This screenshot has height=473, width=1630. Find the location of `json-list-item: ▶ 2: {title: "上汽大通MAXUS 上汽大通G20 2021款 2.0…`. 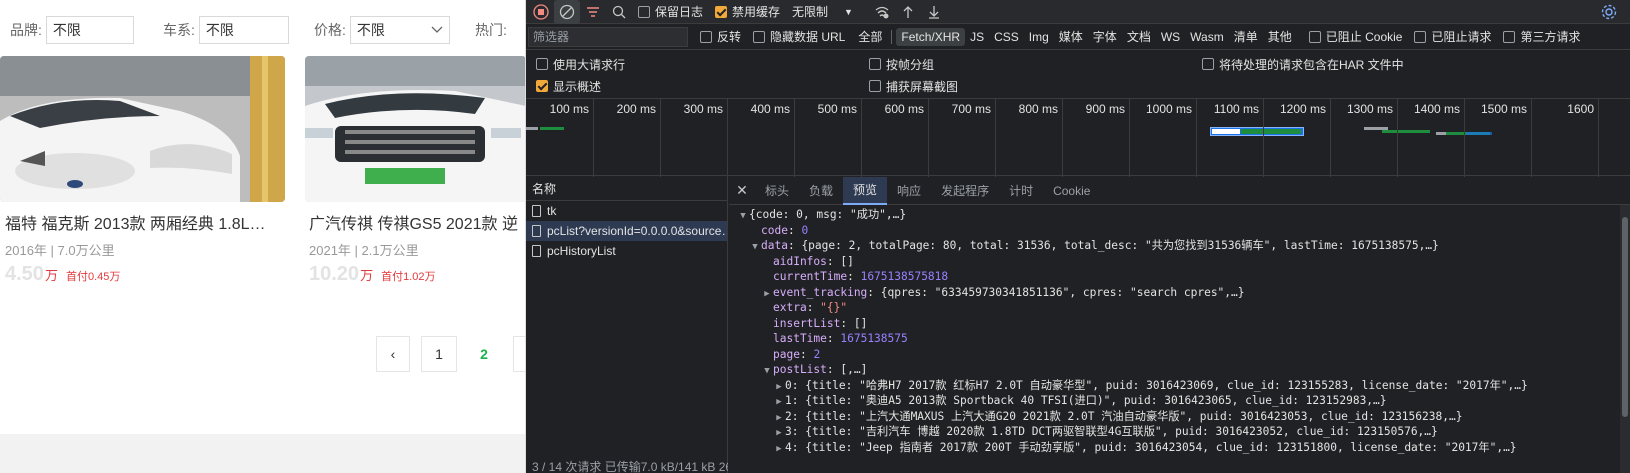

json-list-item: ▶ 2: {title: "上汽大通MAXUS 上汽大通G20 2021款 2.0… is located at coordinates (1174, 417).